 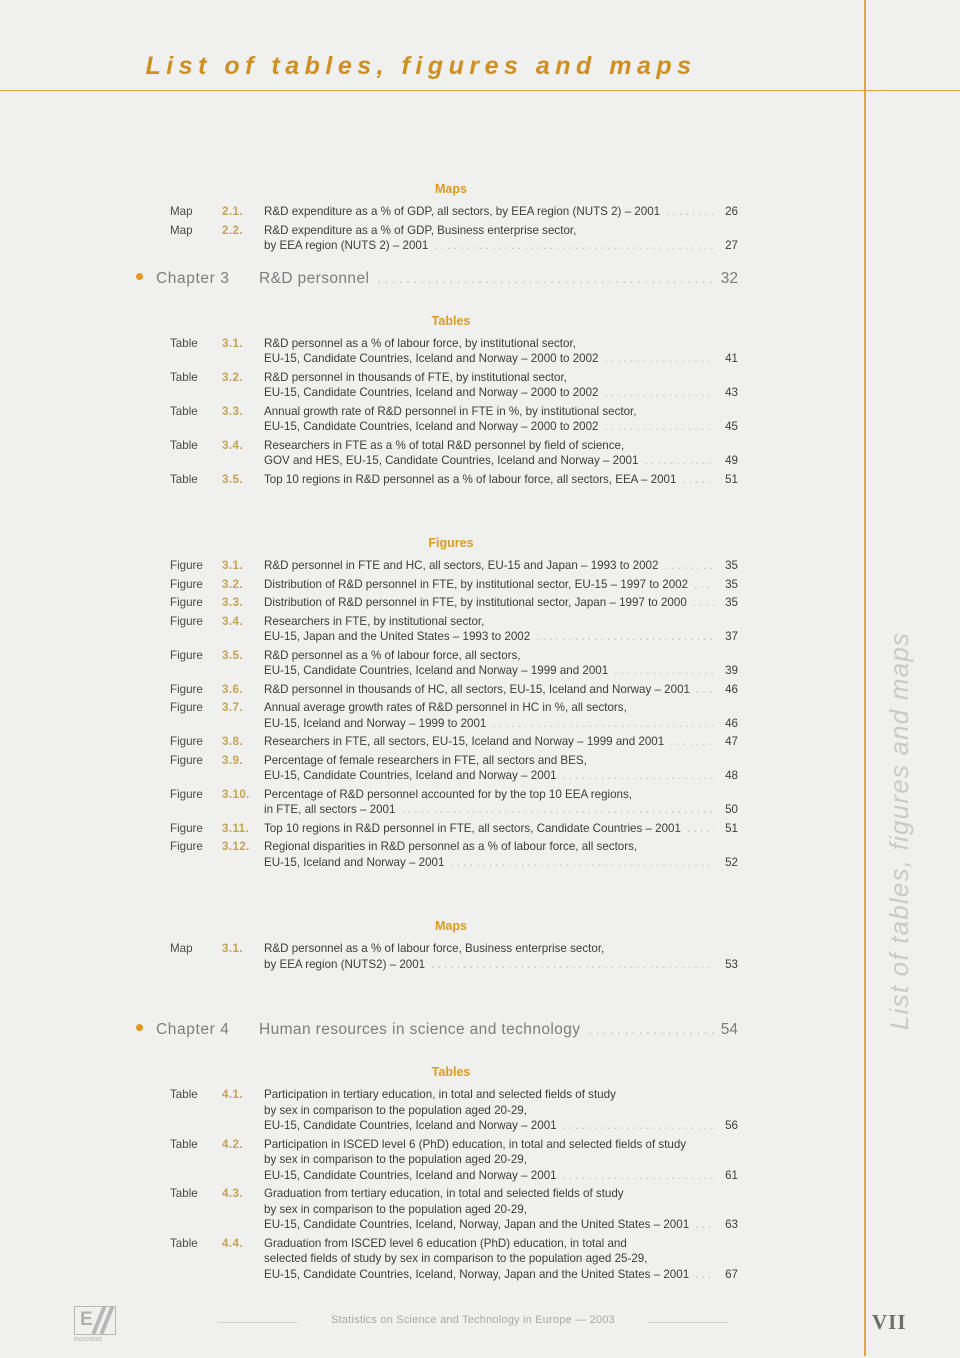 I want to click on chapter-3-name: Chapter 3, so click(x=193, y=278).